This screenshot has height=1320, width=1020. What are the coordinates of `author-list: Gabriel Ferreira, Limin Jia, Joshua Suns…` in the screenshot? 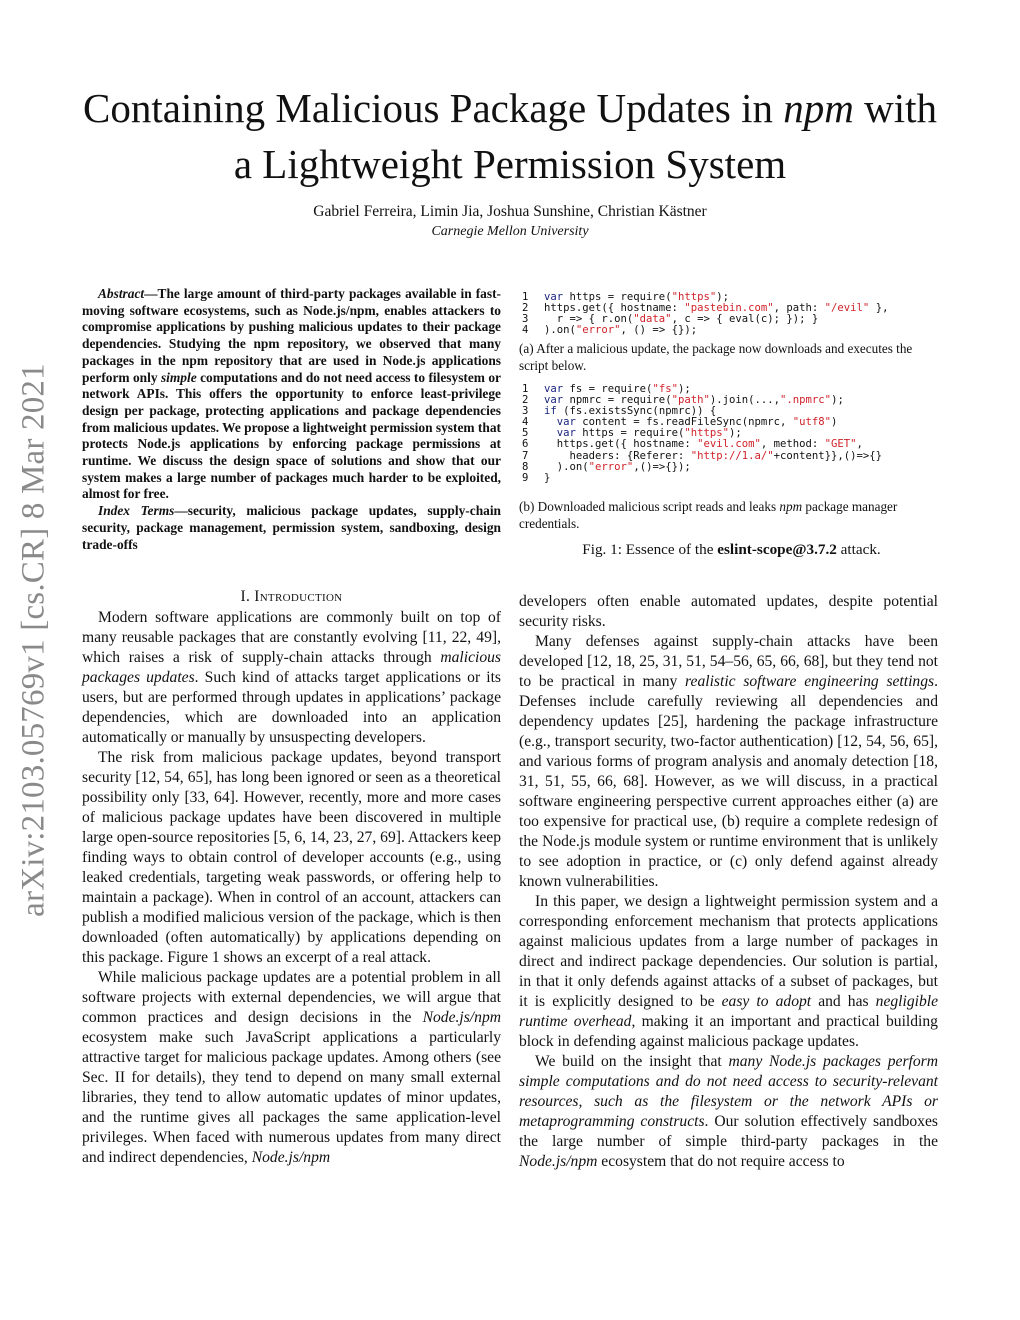 It's located at (510, 211).